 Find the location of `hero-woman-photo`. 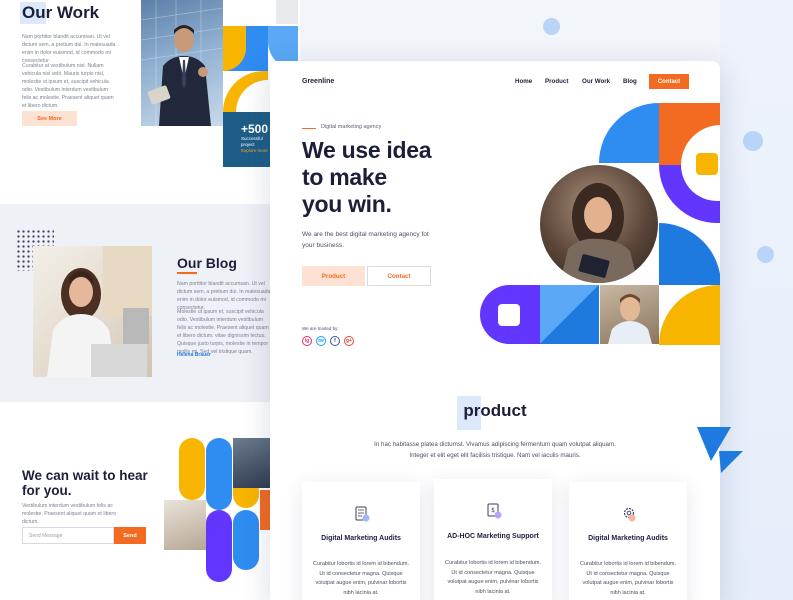

hero-woman-photo is located at coordinates (599, 224).